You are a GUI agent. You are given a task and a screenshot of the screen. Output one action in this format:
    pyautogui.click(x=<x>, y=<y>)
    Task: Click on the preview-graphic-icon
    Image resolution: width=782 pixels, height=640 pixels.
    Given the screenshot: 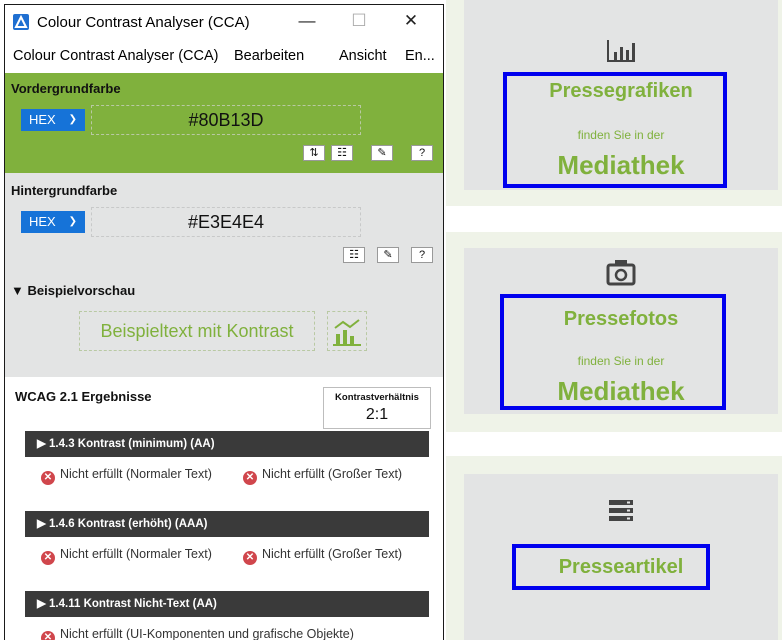 What is the action you would take?
    pyautogui.click(x=347, y=331)
    